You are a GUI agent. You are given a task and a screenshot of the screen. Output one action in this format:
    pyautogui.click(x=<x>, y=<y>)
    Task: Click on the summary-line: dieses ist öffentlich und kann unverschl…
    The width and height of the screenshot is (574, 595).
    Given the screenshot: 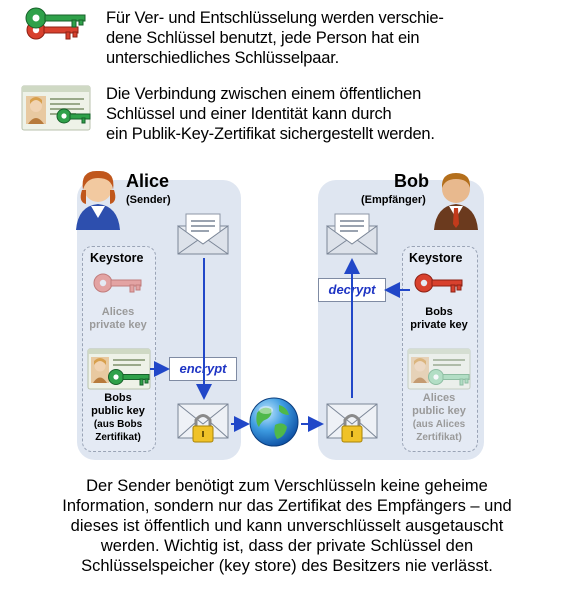 What is the action you would take?
    pyautogui.click(x=287, y=526)
    